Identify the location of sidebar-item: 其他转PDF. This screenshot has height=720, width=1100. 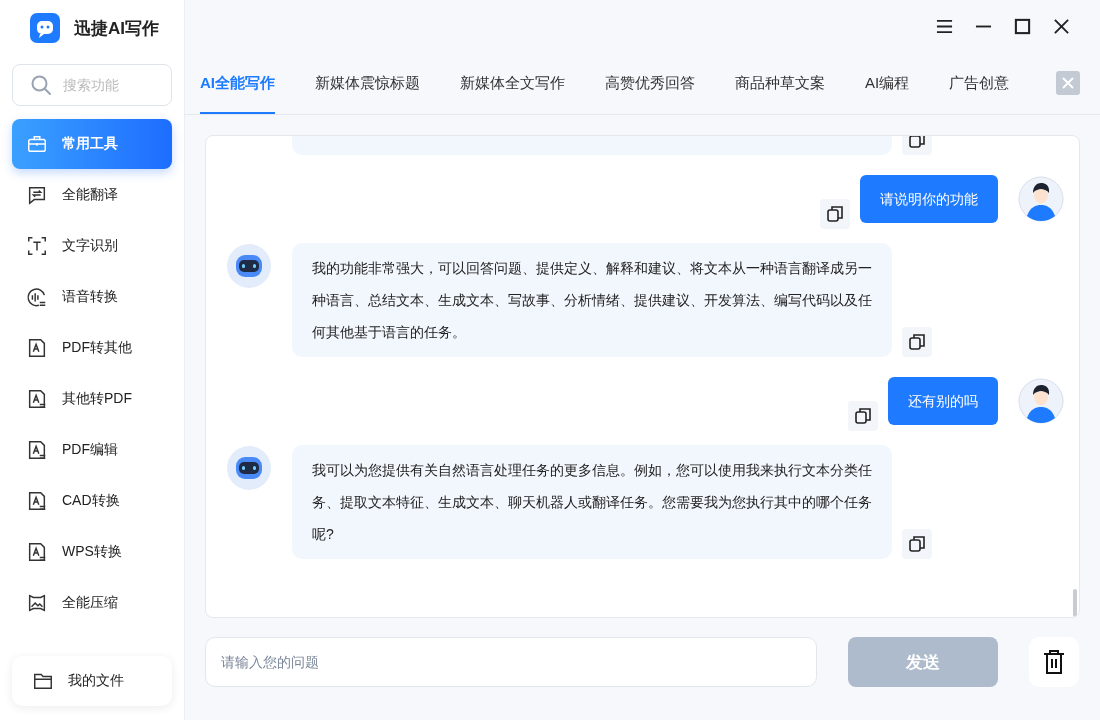
(92, 399).